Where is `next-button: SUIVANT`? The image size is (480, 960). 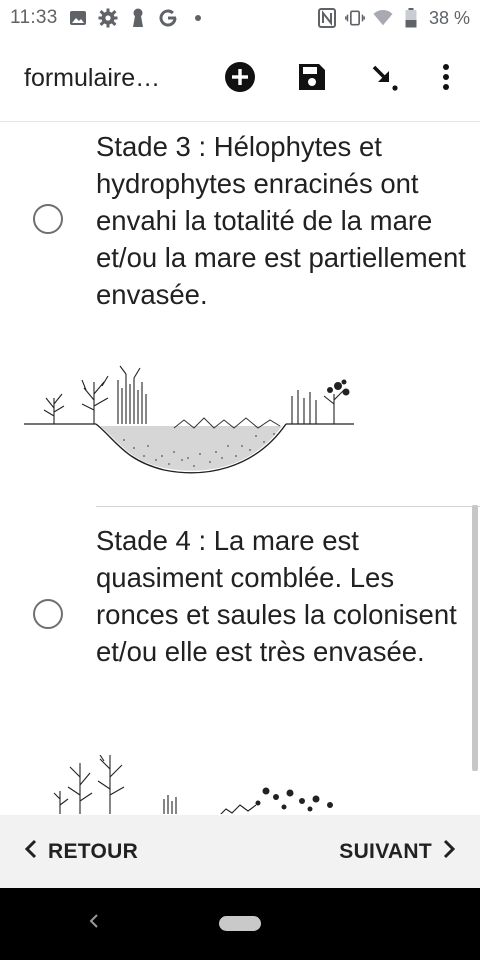 next-button: SUIVANT is located at coordinates (397, 852).